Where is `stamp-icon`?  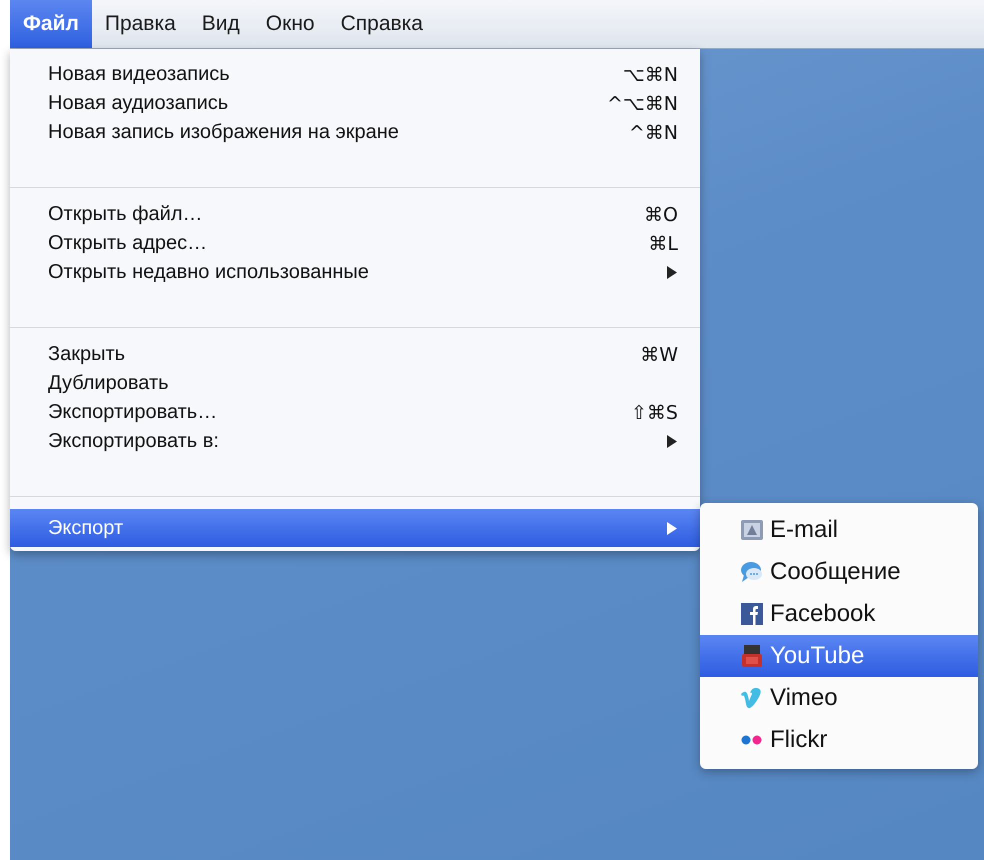
stamp-icon is located at coordinates (752, 530).